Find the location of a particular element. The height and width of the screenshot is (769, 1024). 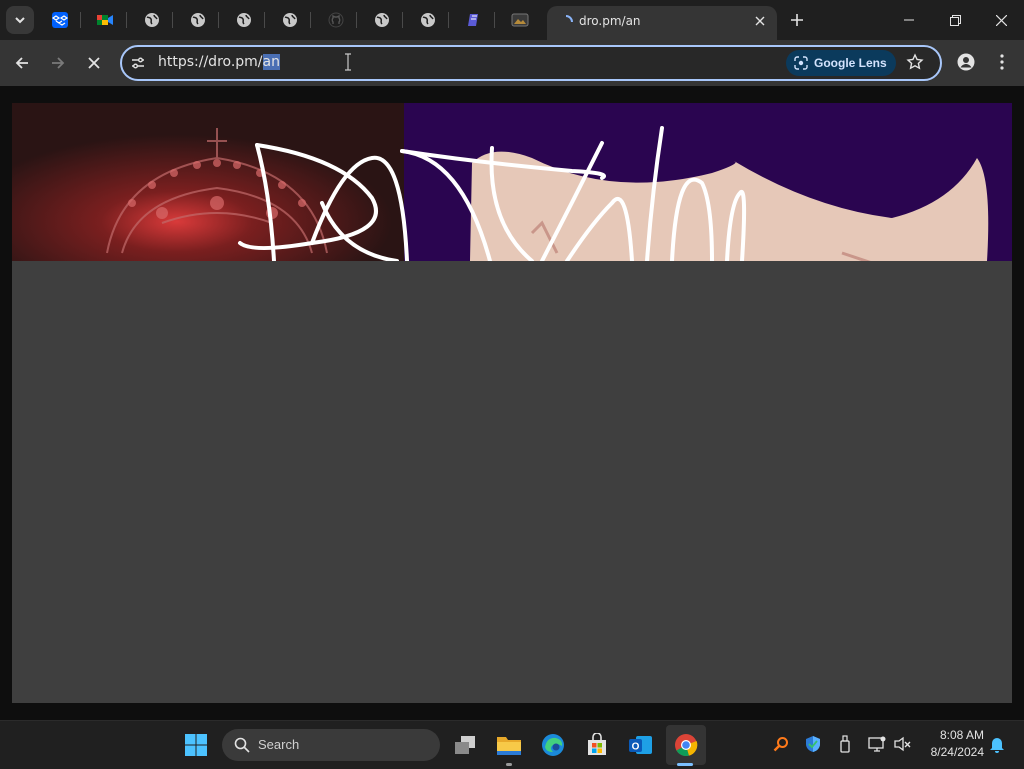

taskbar-search: Search is located at coordinates (331, 745).